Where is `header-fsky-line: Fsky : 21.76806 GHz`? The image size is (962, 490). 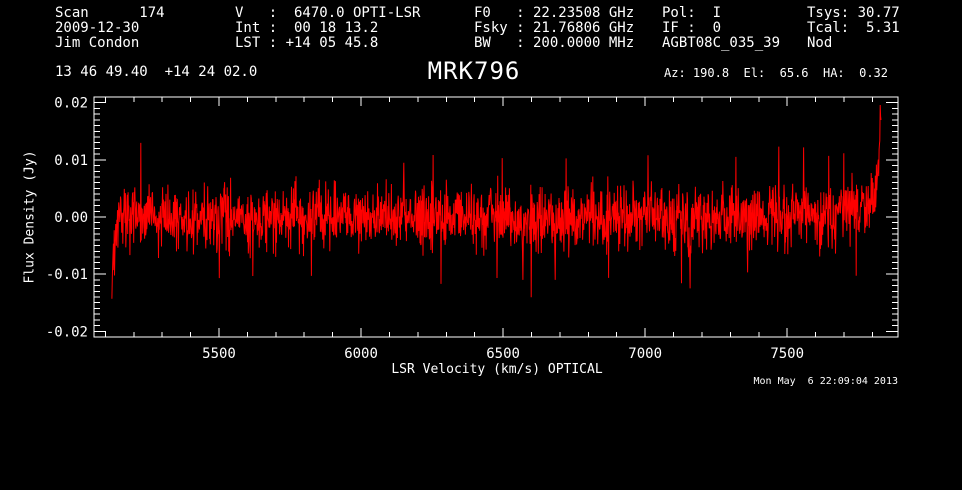
header-fsky-line: Fsky : 21.76806 GHz is located at coordinates (554, 28).